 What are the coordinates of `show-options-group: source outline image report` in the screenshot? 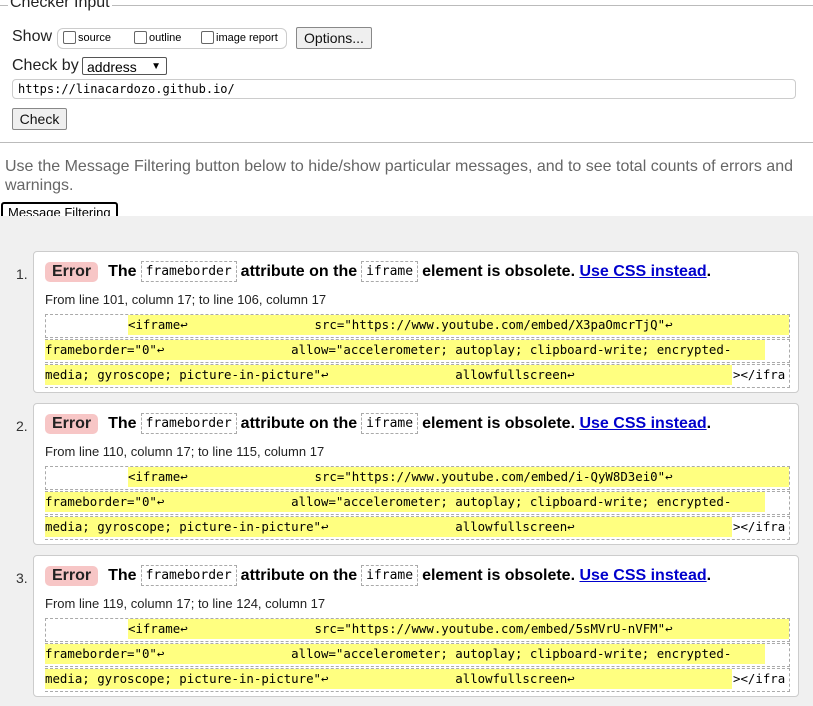 It's located at (172, 38).